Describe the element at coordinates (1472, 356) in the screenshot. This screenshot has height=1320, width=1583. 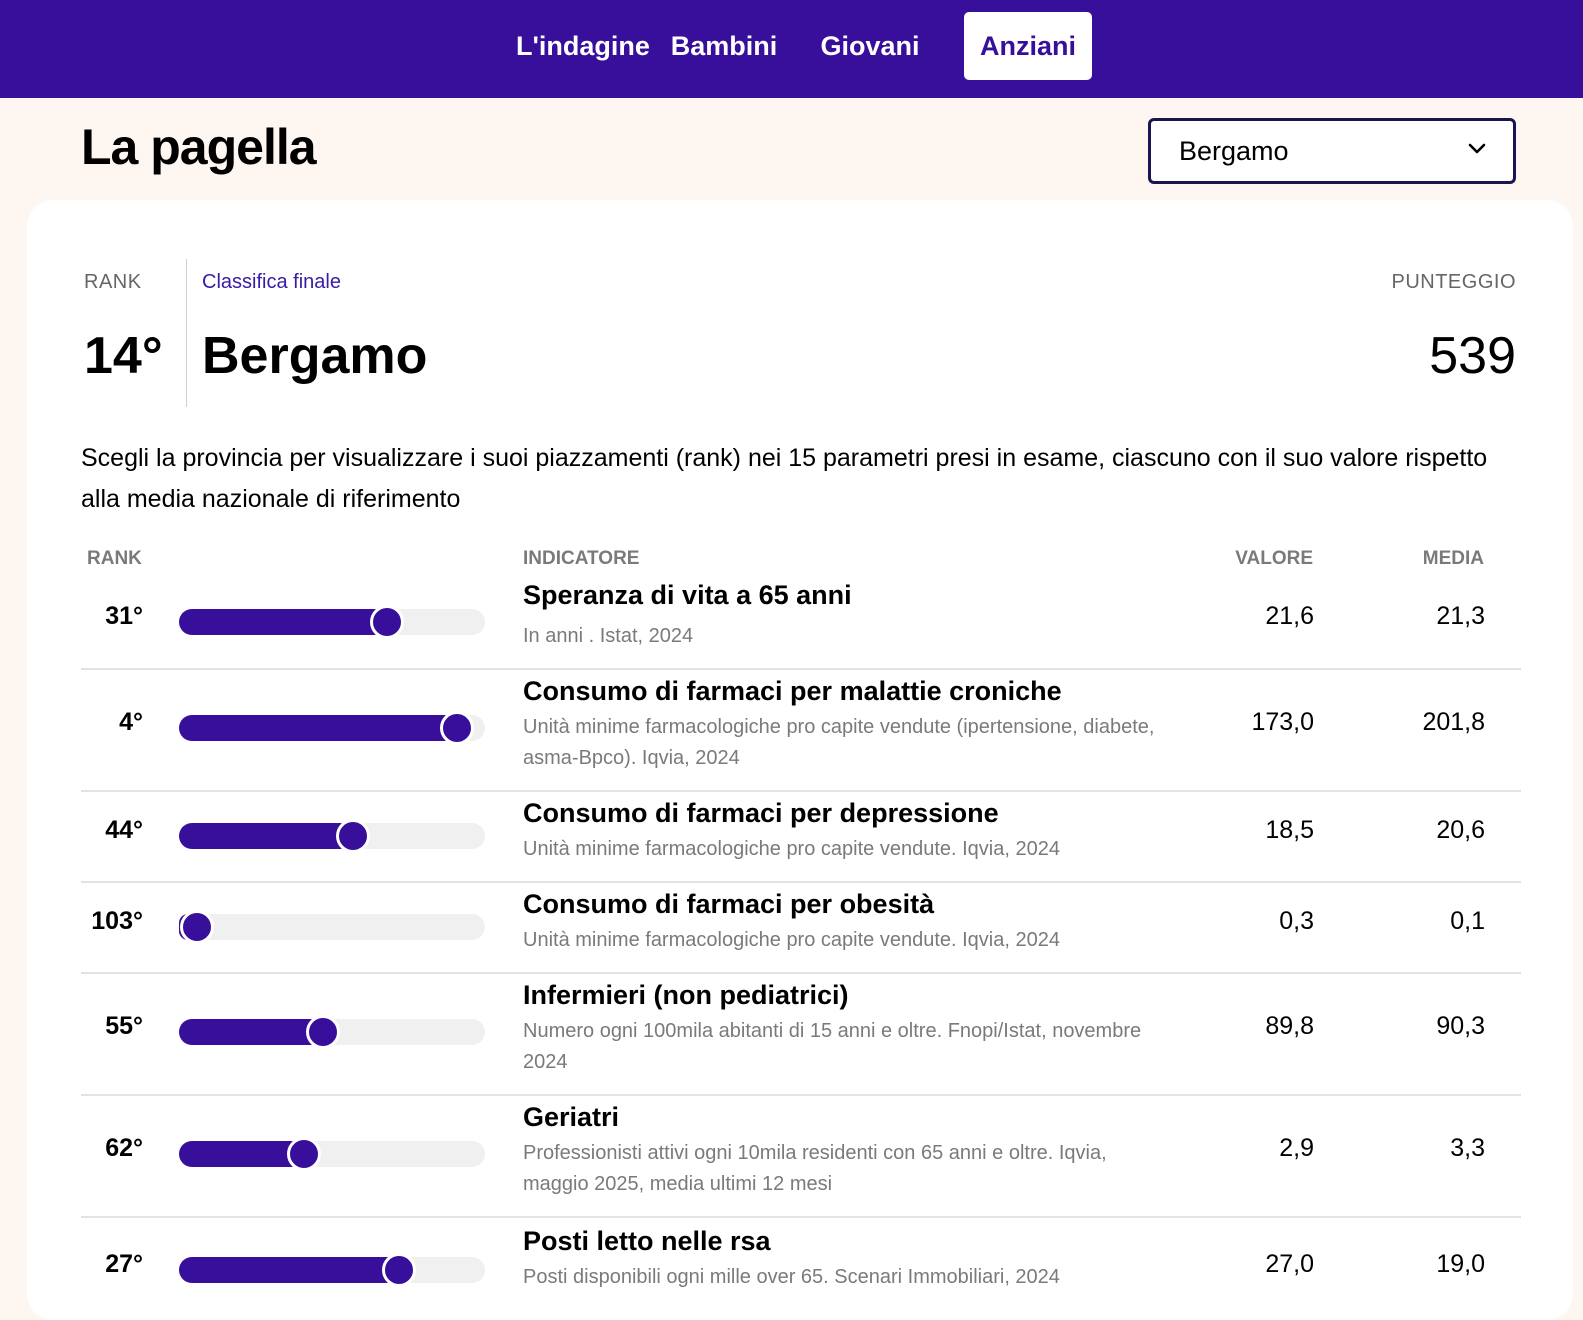
I see `summary-score: 539` at that location.